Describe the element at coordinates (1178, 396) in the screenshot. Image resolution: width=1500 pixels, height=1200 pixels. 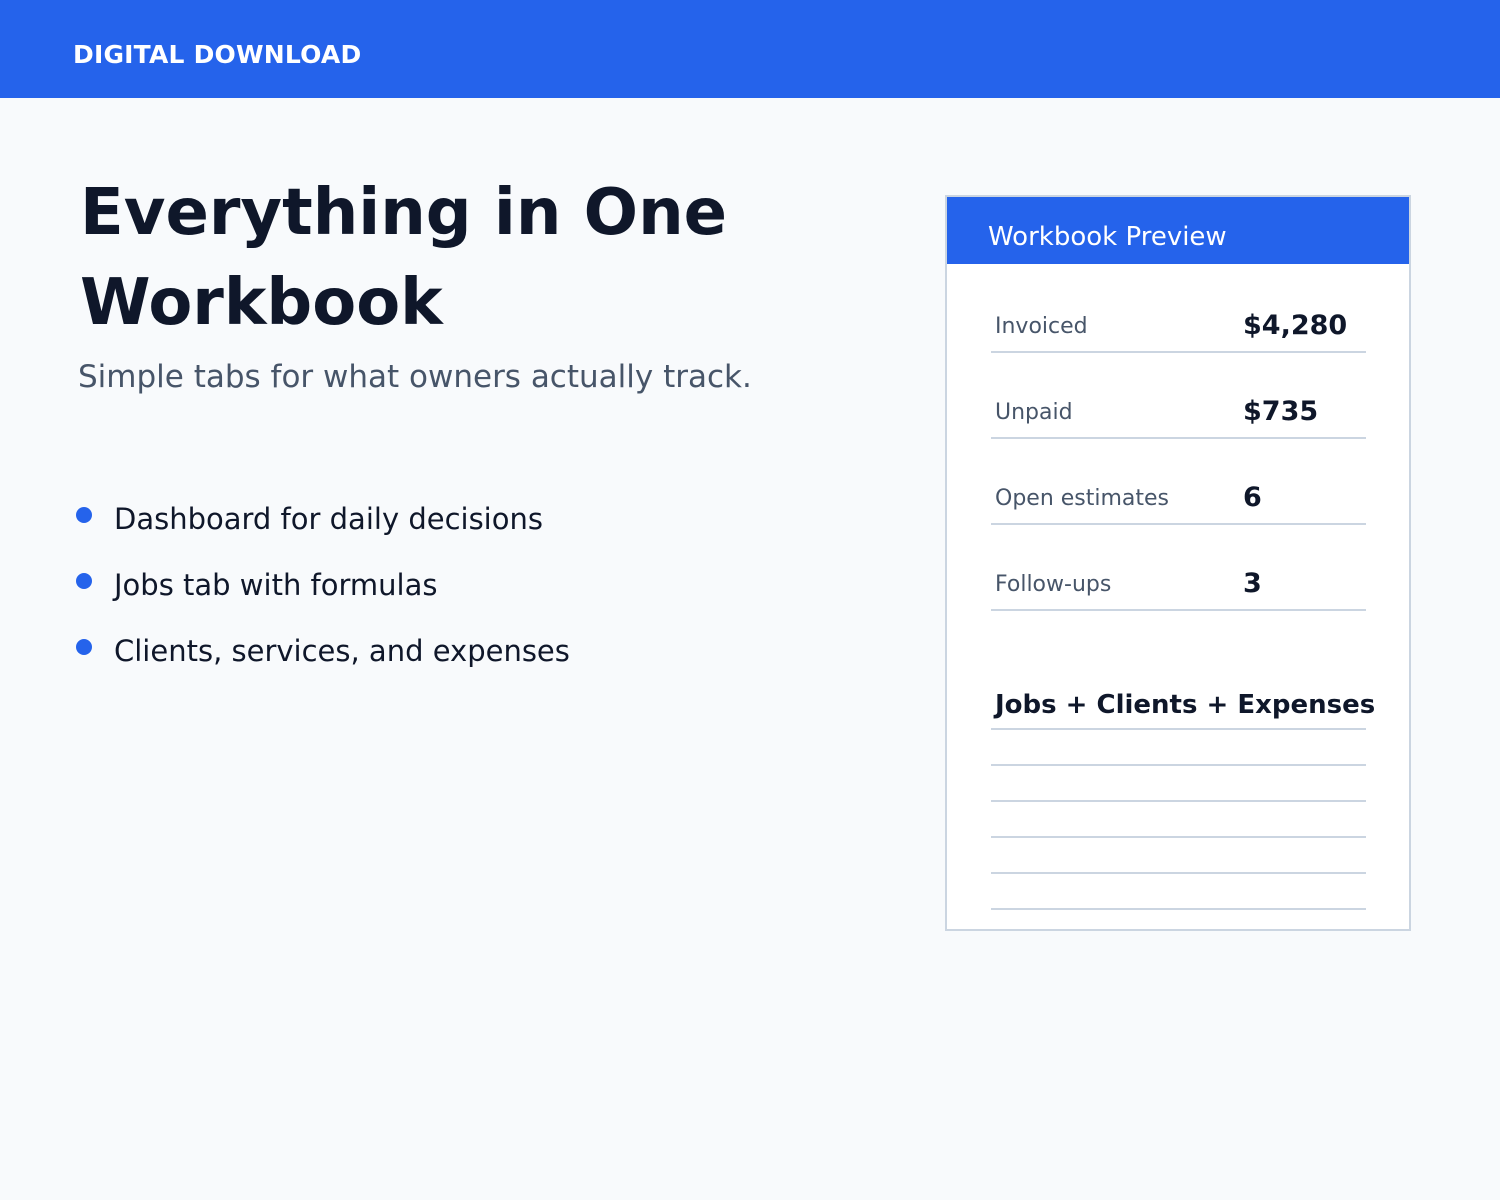
I see `metric-row-unpaid: Unpaid $735` at that location.